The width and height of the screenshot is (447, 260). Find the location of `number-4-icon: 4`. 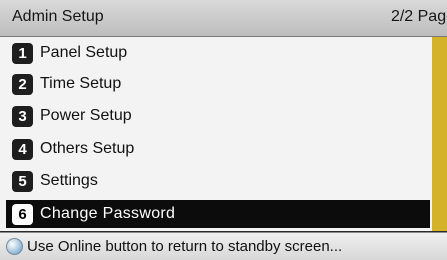

number-4-icon: 4 is located at coordinates (22, 149).